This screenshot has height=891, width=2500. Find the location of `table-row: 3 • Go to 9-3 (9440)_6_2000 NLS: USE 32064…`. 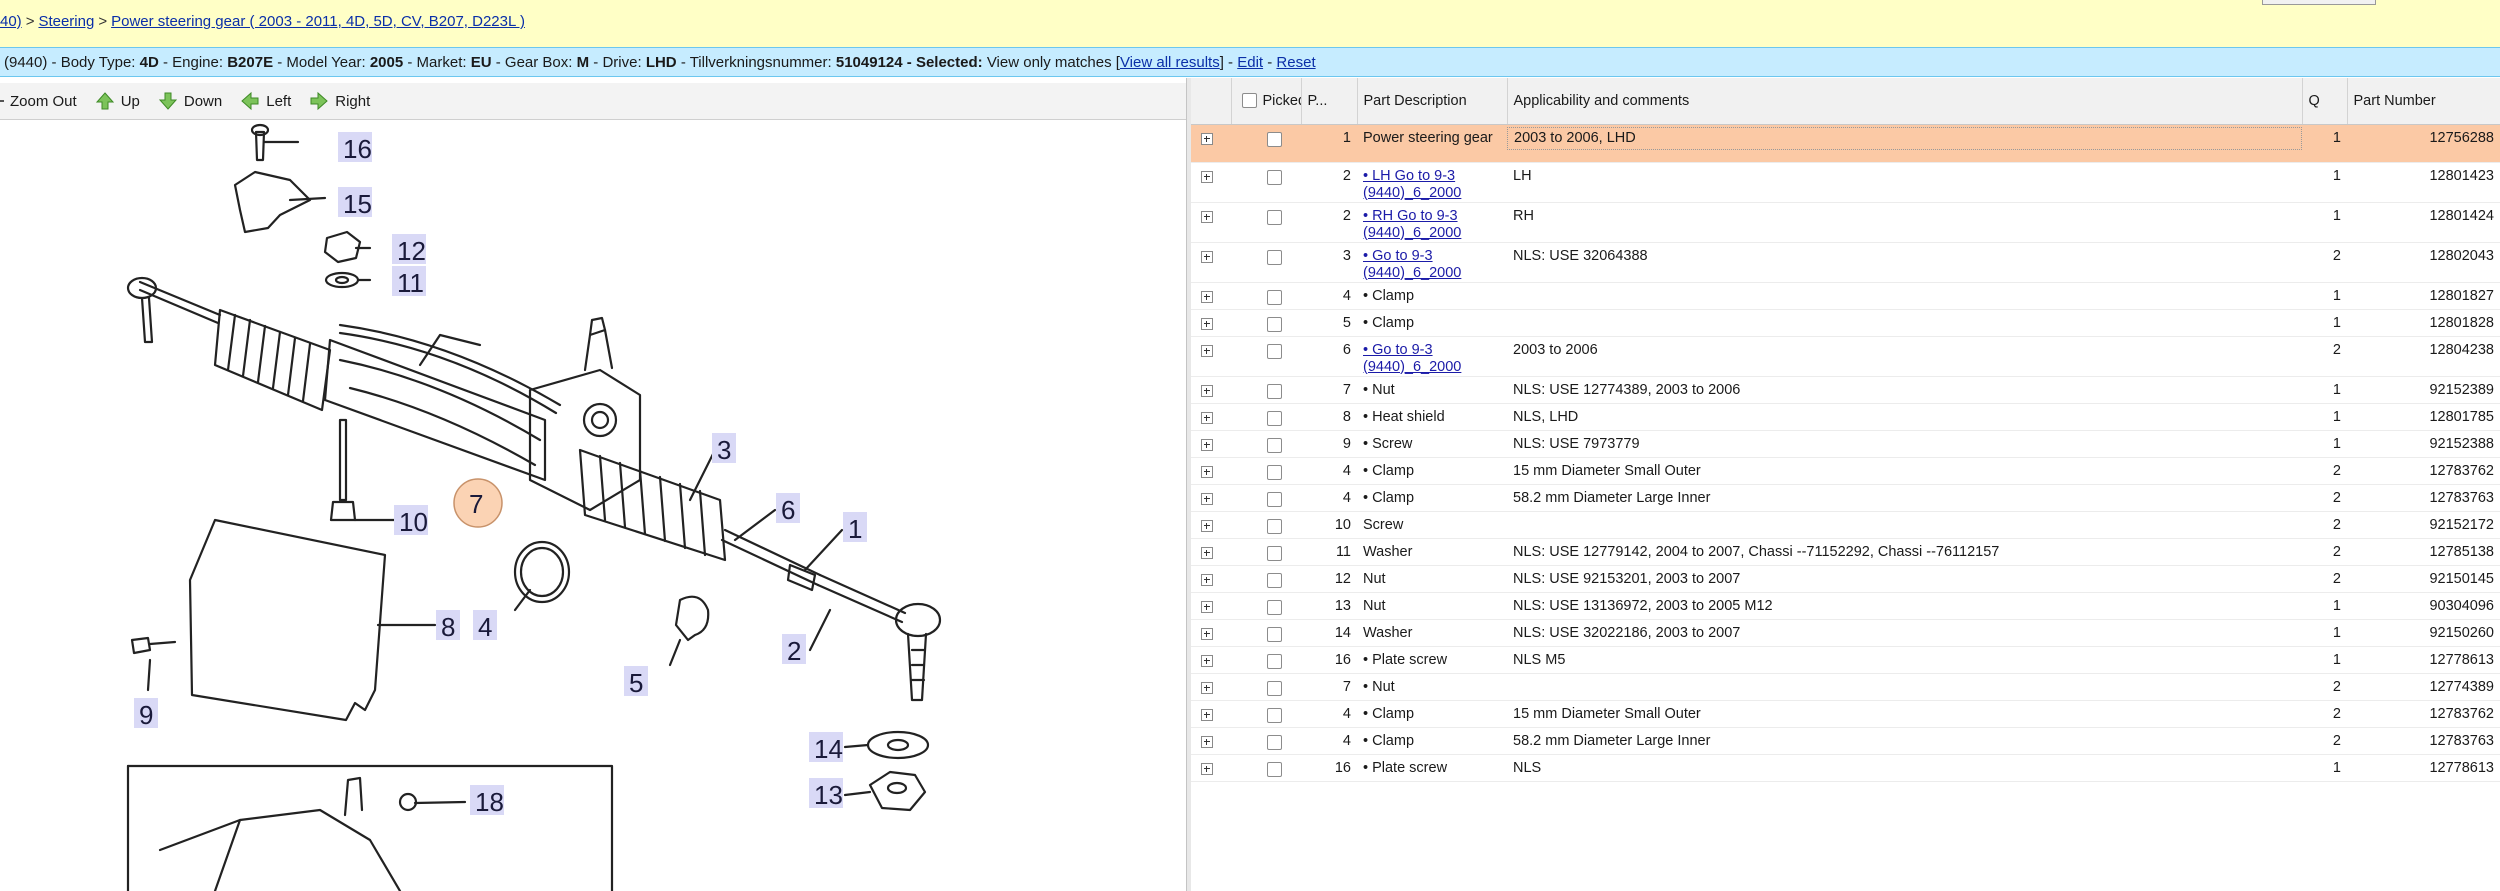

table-row: 3 • Go to 9-3 (9440)_6_2000 NLS: USE 32064… is located at coordinates (1845, 262).